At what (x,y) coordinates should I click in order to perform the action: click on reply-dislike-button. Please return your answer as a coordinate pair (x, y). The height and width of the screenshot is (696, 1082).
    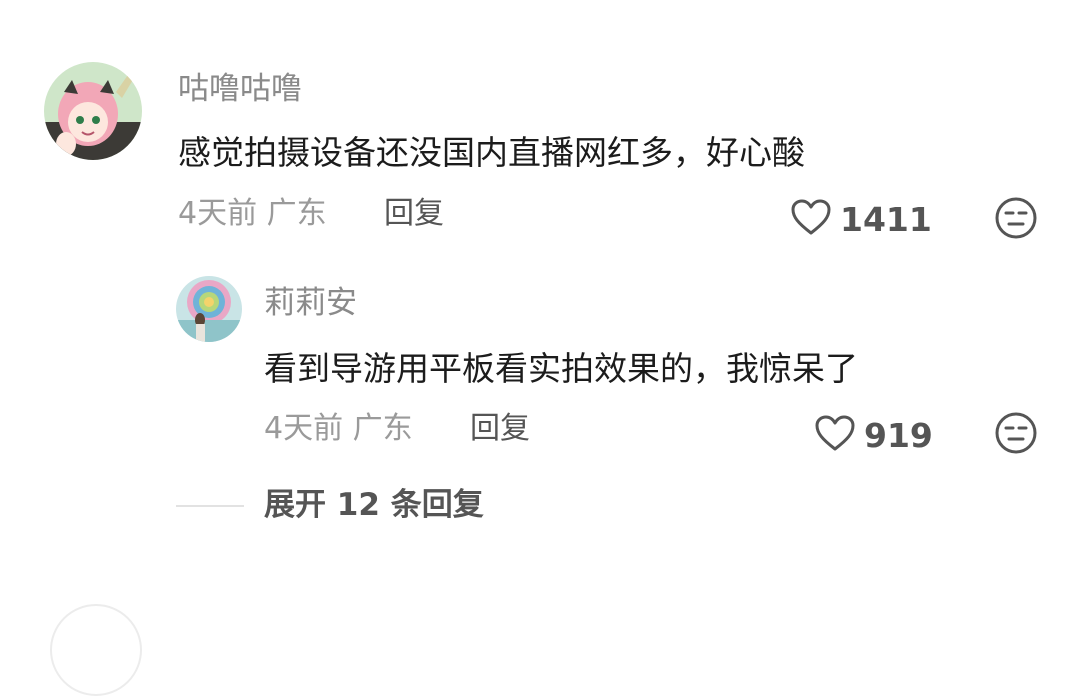
    Looking at the image, I should click on (1016, 435).